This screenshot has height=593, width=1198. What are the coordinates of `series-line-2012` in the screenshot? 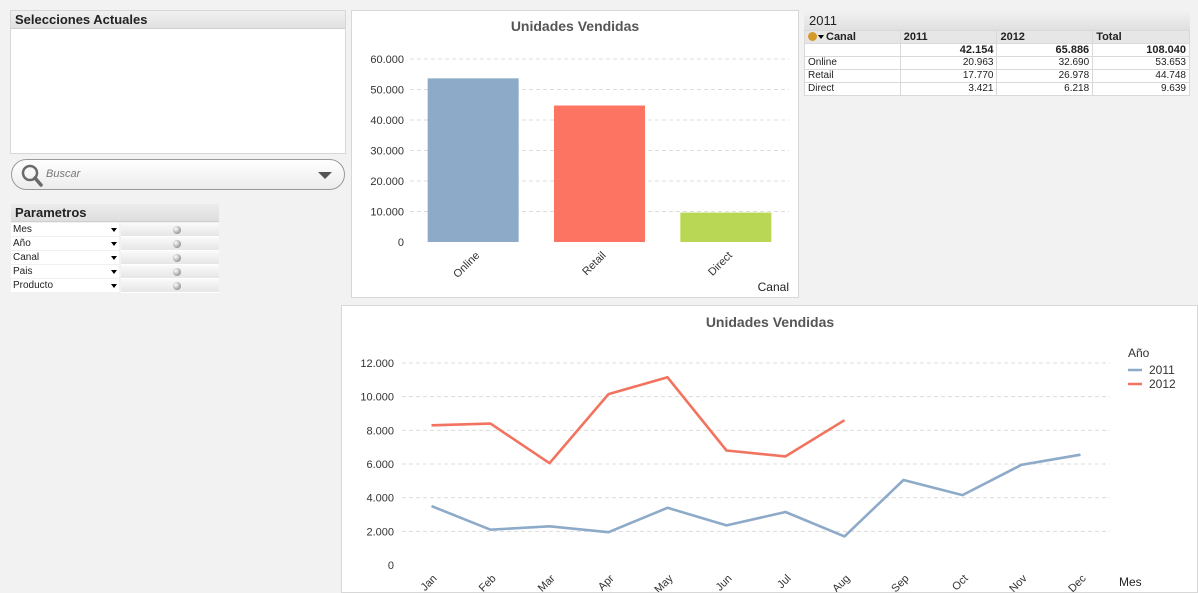 It's located at (638, 420).